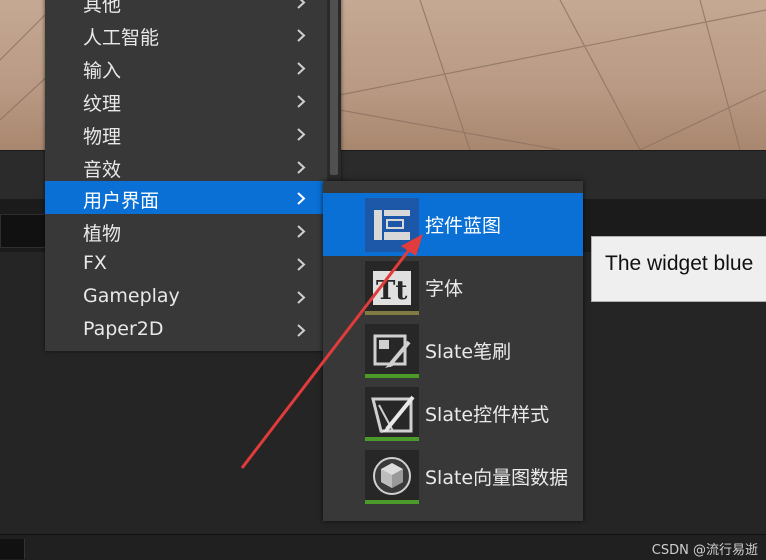  Describe the element at coordinates (184, 197) in the screenshot. I see `menu-item-user-interface: 用户界面` at that location.